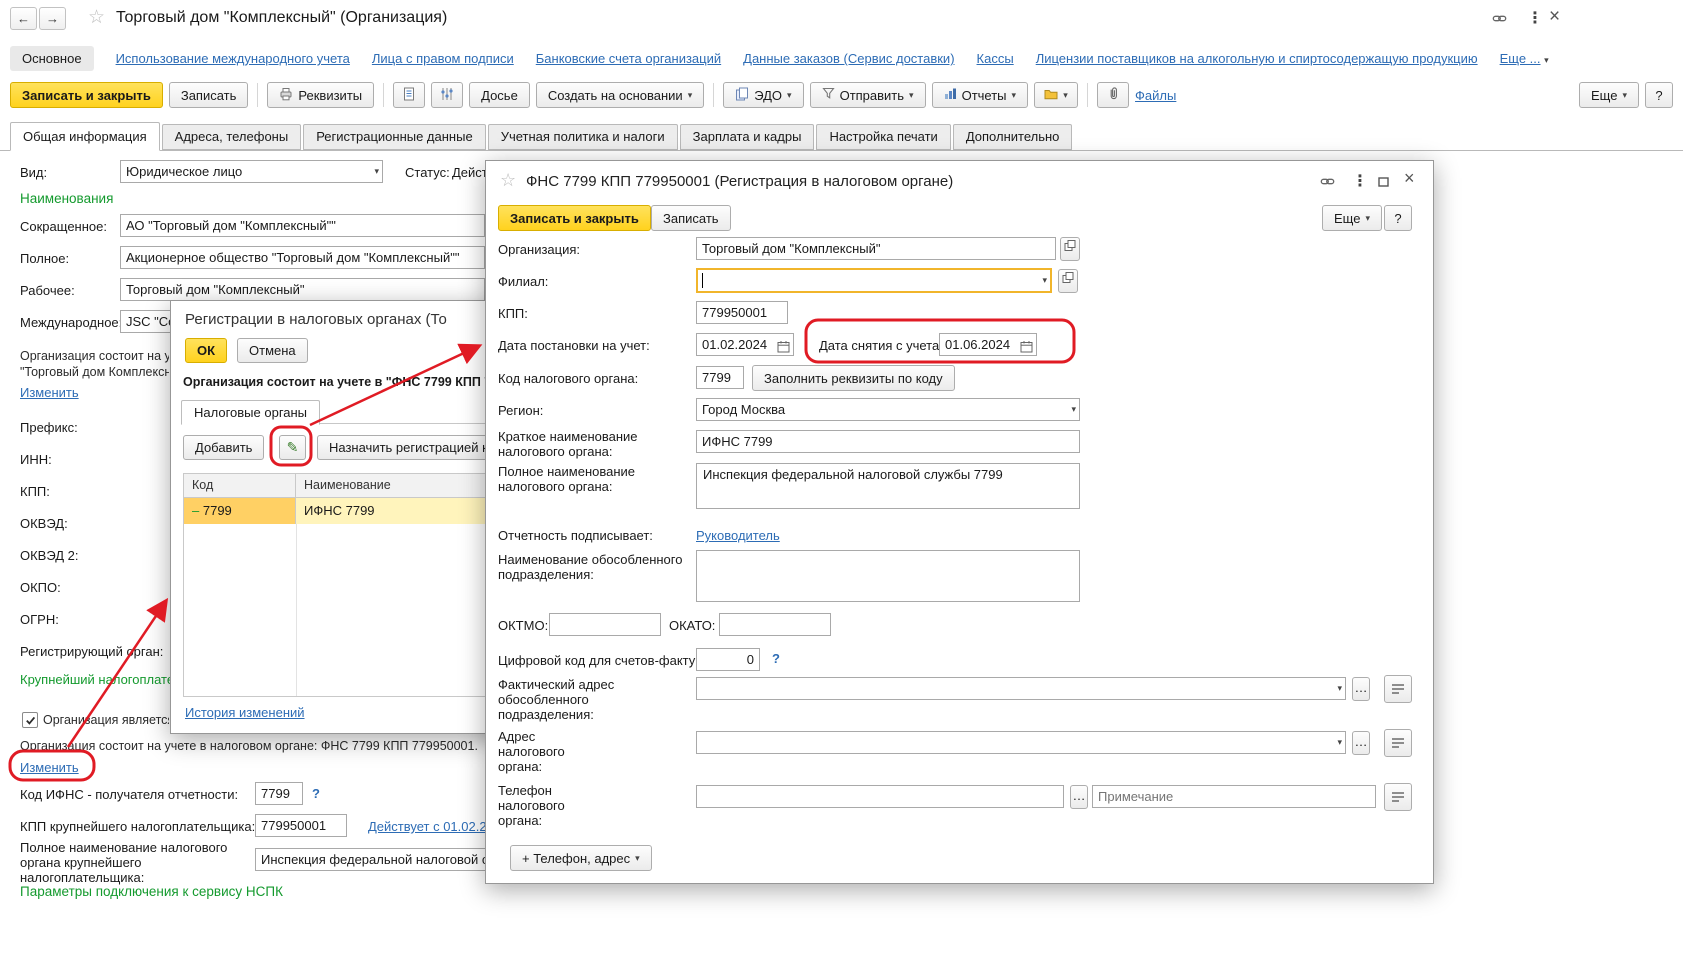  I want to click on valid-from-link: Действует с 01.02.202, so click(434, 826).